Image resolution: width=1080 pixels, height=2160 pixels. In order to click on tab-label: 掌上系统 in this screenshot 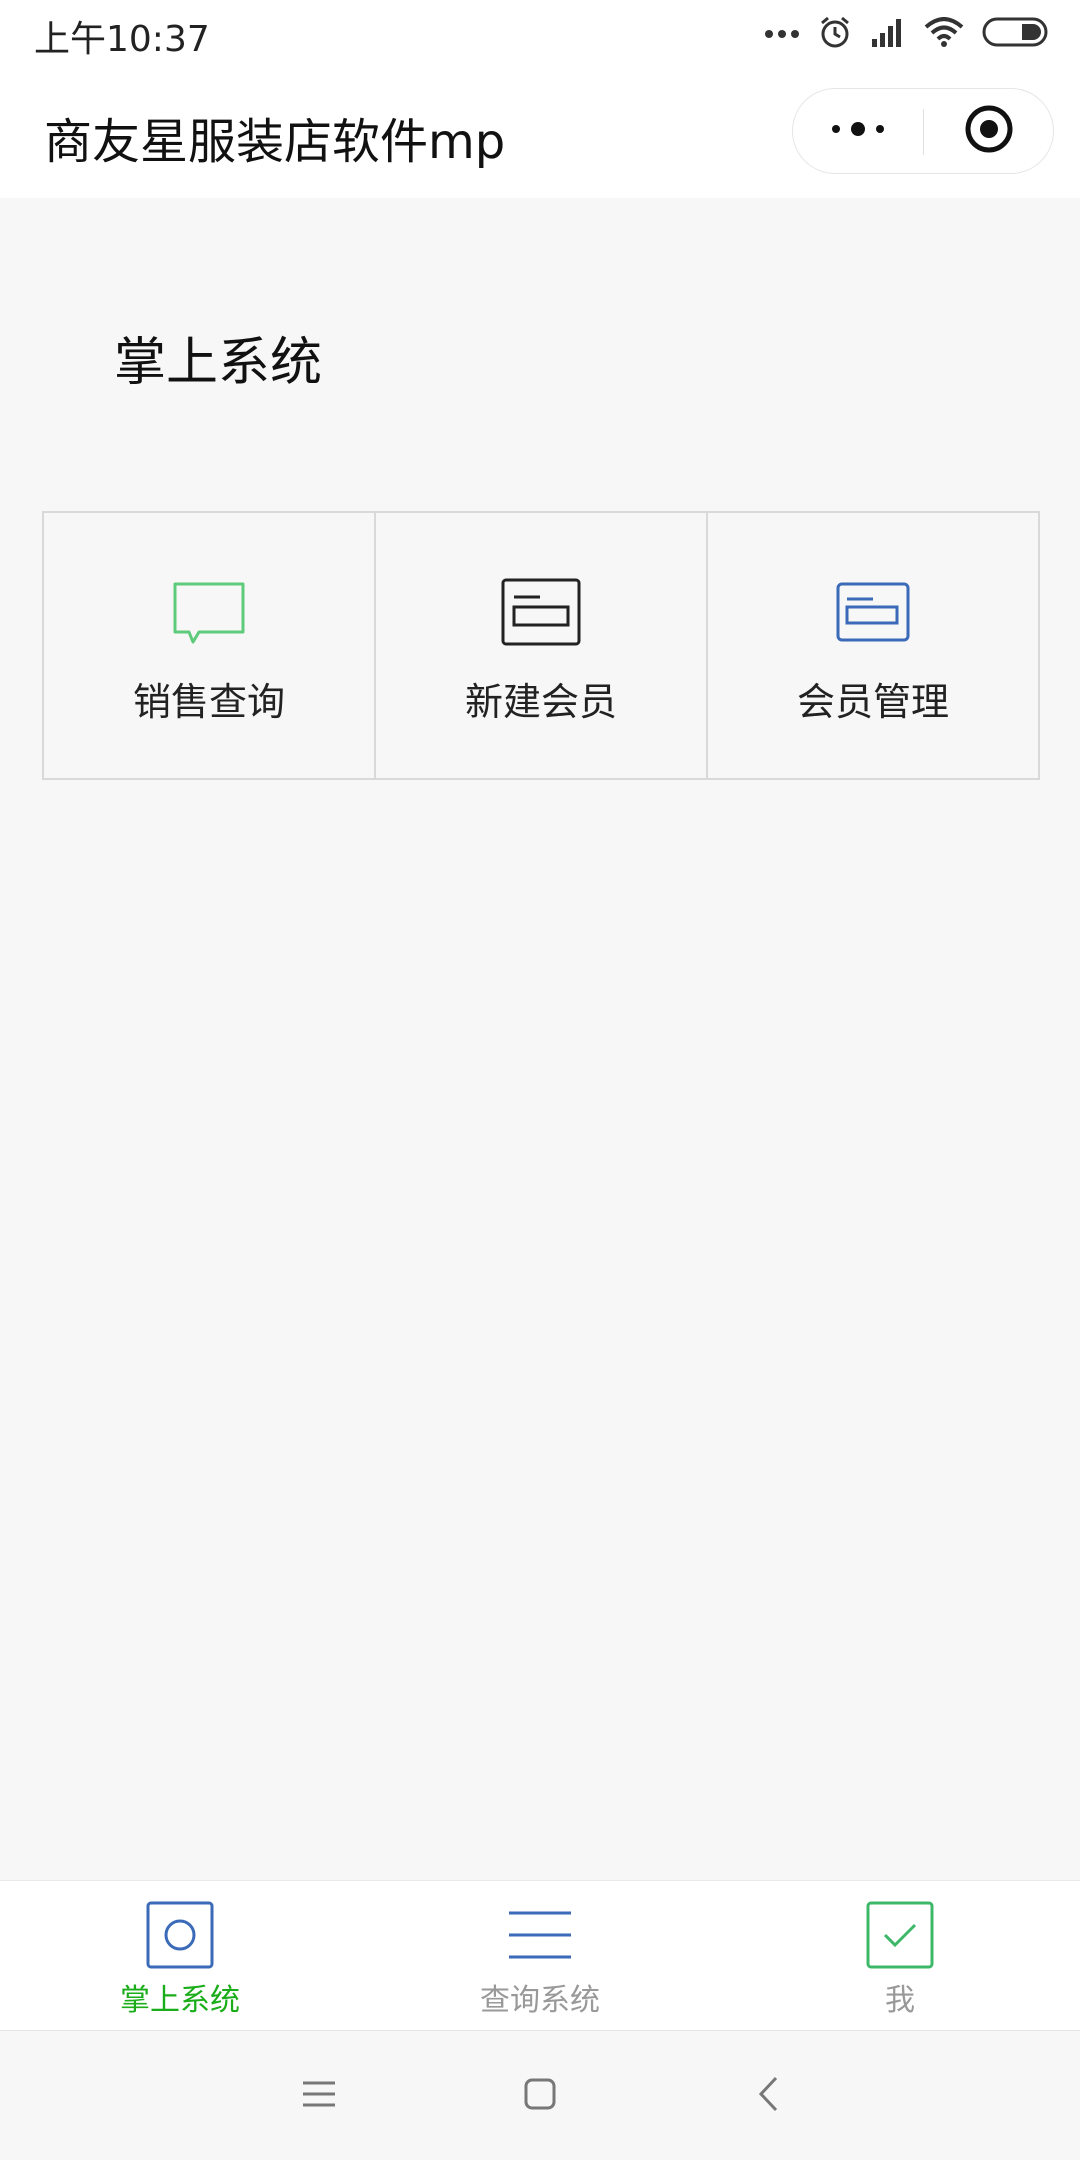, I will do `click(180, 2000)`.